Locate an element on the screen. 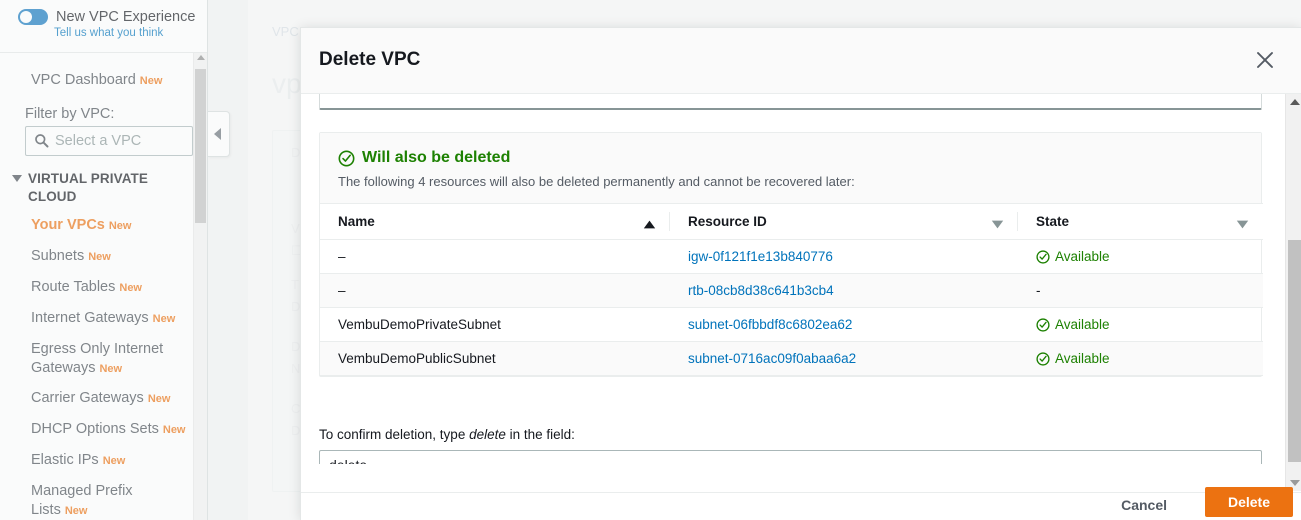 This screenshot has height=520, width=1301. alert-heading: Will also be deleted is located at coordinates (436, 157).